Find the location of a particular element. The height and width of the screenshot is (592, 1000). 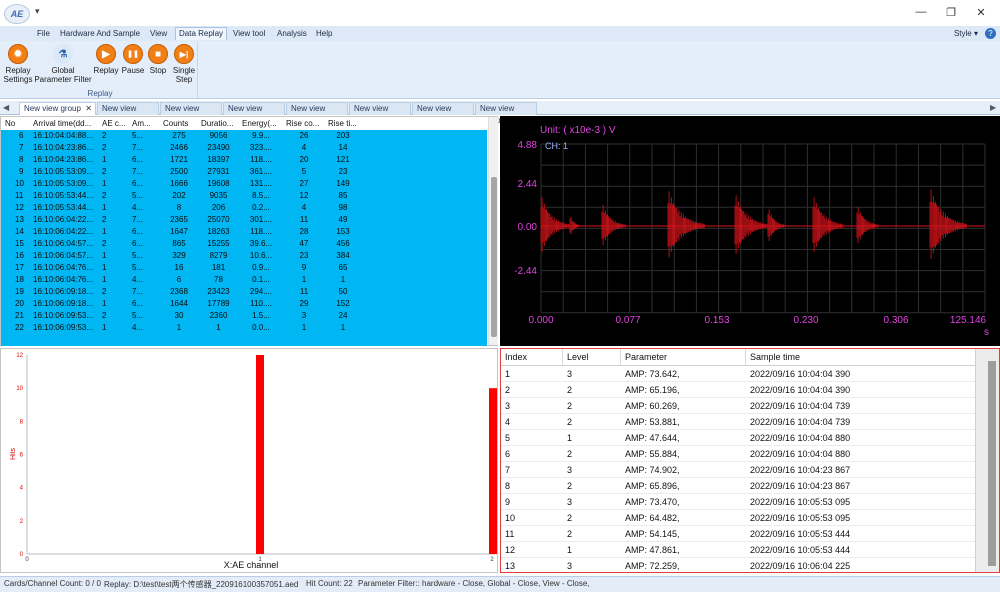

column-header-no: No is located at coordinates (18, 123).